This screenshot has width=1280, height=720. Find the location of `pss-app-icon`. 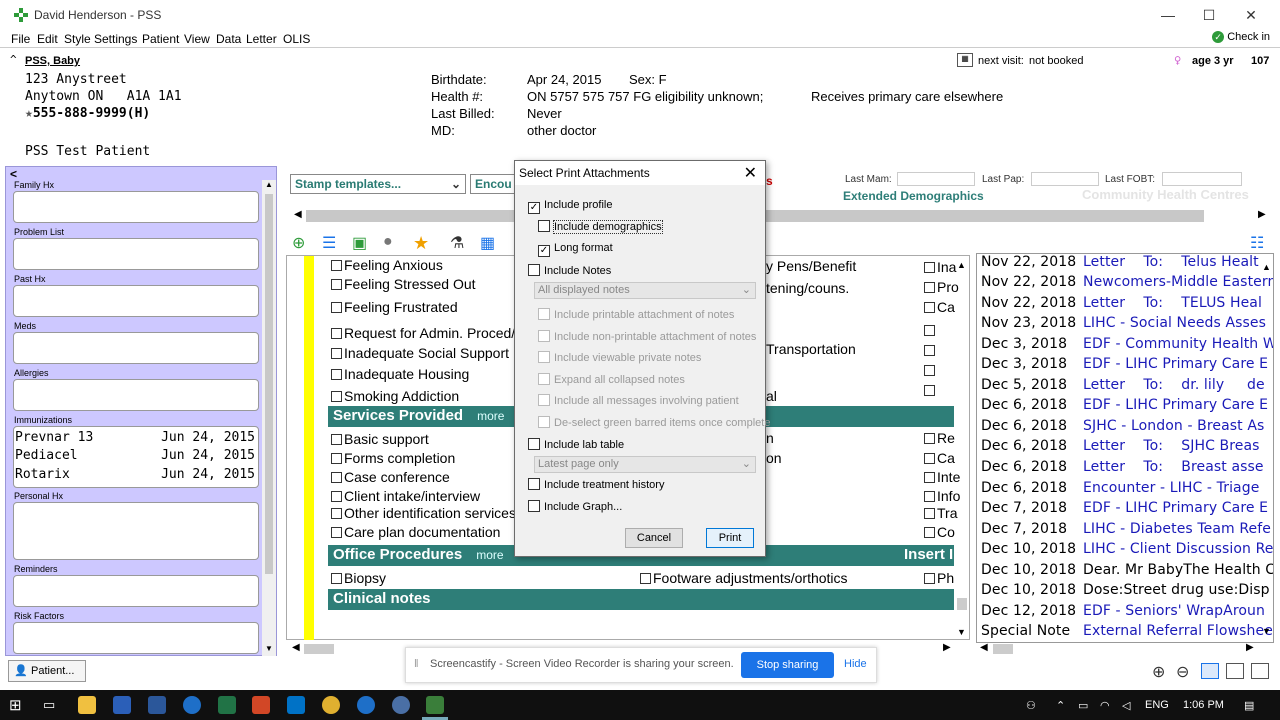

pss-app-icon is located at coordinates (435, 705).